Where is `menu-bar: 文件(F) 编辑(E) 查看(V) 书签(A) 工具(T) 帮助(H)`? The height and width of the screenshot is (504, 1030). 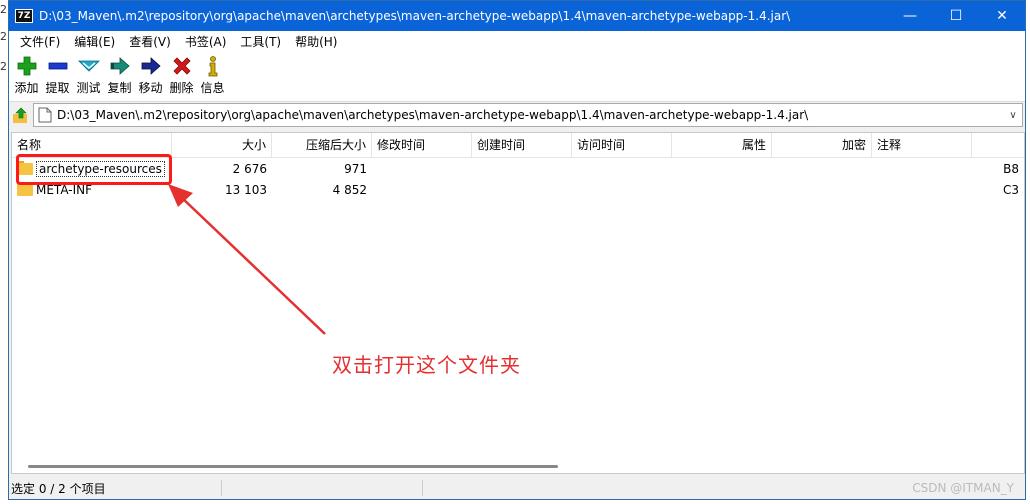
menu-bar: 文件(F) 编辑(E) 查看(V) 书签(A) 工具(T) 帮助(H) is located at coordinates (517, 41).